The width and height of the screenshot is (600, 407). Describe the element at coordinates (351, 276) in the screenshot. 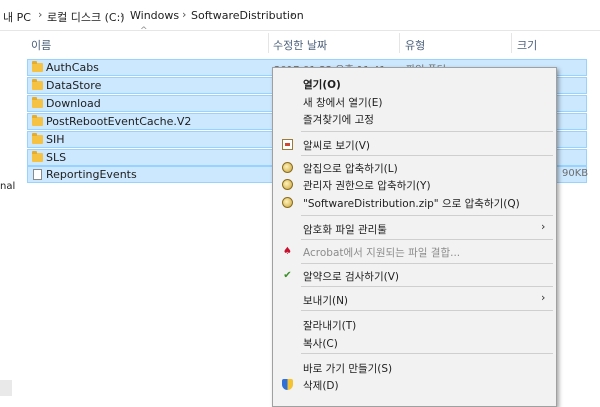

I see `menu-item-scan-alyac: 알약으로 검사하기(V)` at that location.